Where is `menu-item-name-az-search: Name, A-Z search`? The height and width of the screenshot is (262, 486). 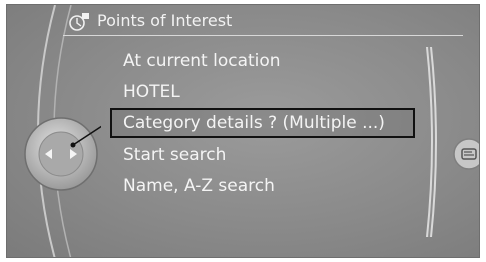 menu-item-name-az-search: Name, A-Z search is located at coordinates (199, 186).